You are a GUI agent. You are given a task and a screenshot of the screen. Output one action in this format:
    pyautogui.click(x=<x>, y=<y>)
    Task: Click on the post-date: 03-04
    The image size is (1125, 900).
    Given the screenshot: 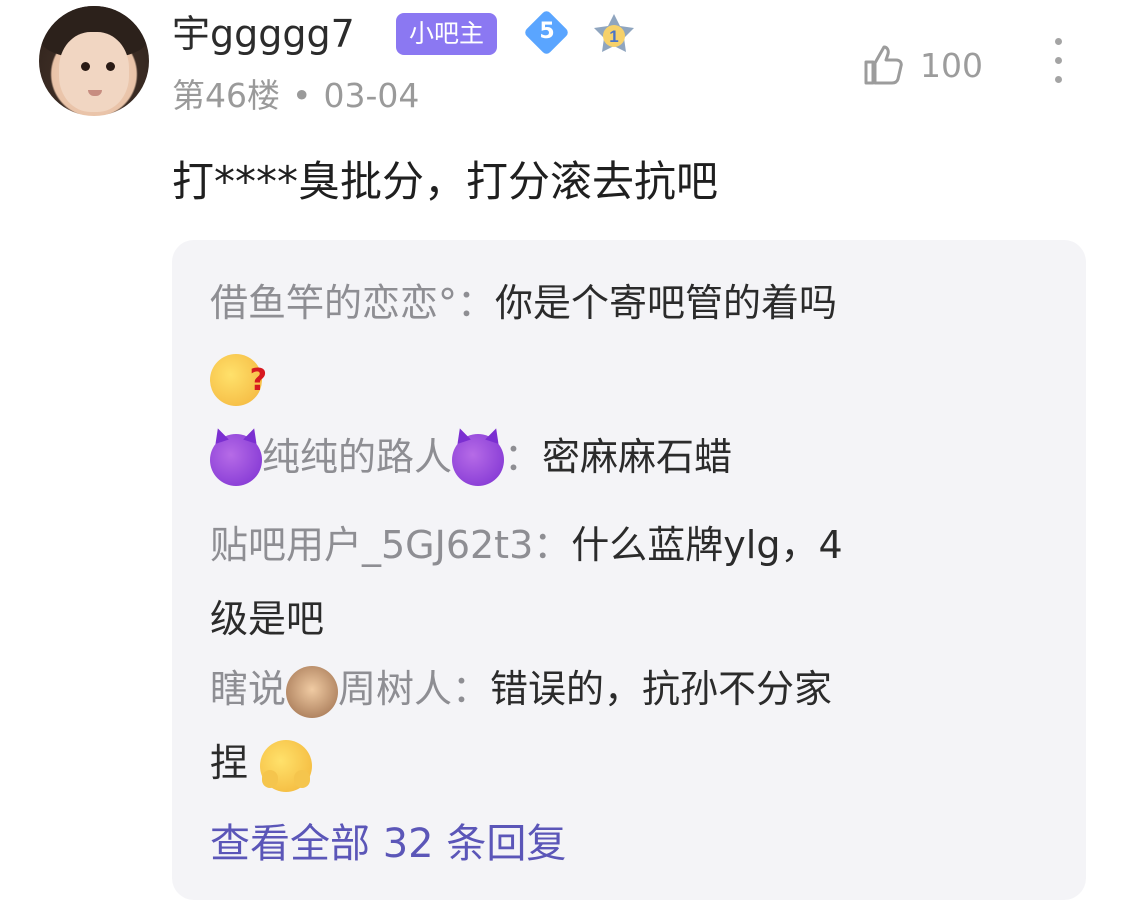 What is the action you would take?
    pyautogui.click(x=371, y=95)
    